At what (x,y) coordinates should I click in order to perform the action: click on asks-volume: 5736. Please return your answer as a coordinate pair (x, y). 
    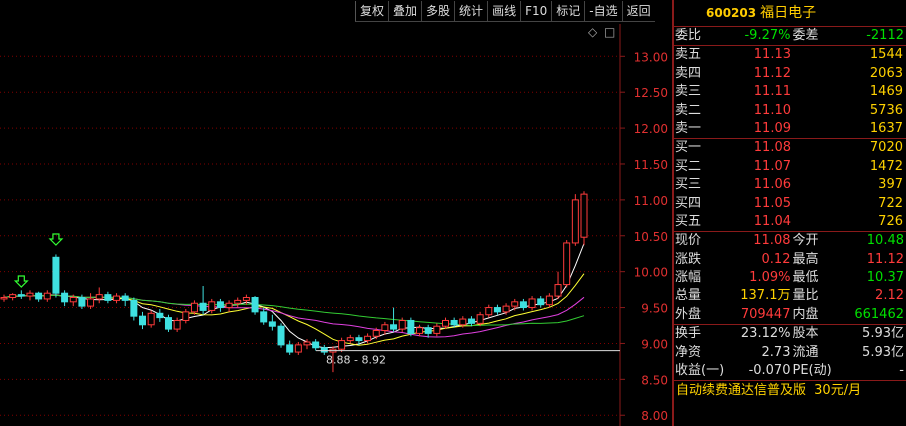
    Looking at the image, I should click on (886, 110).